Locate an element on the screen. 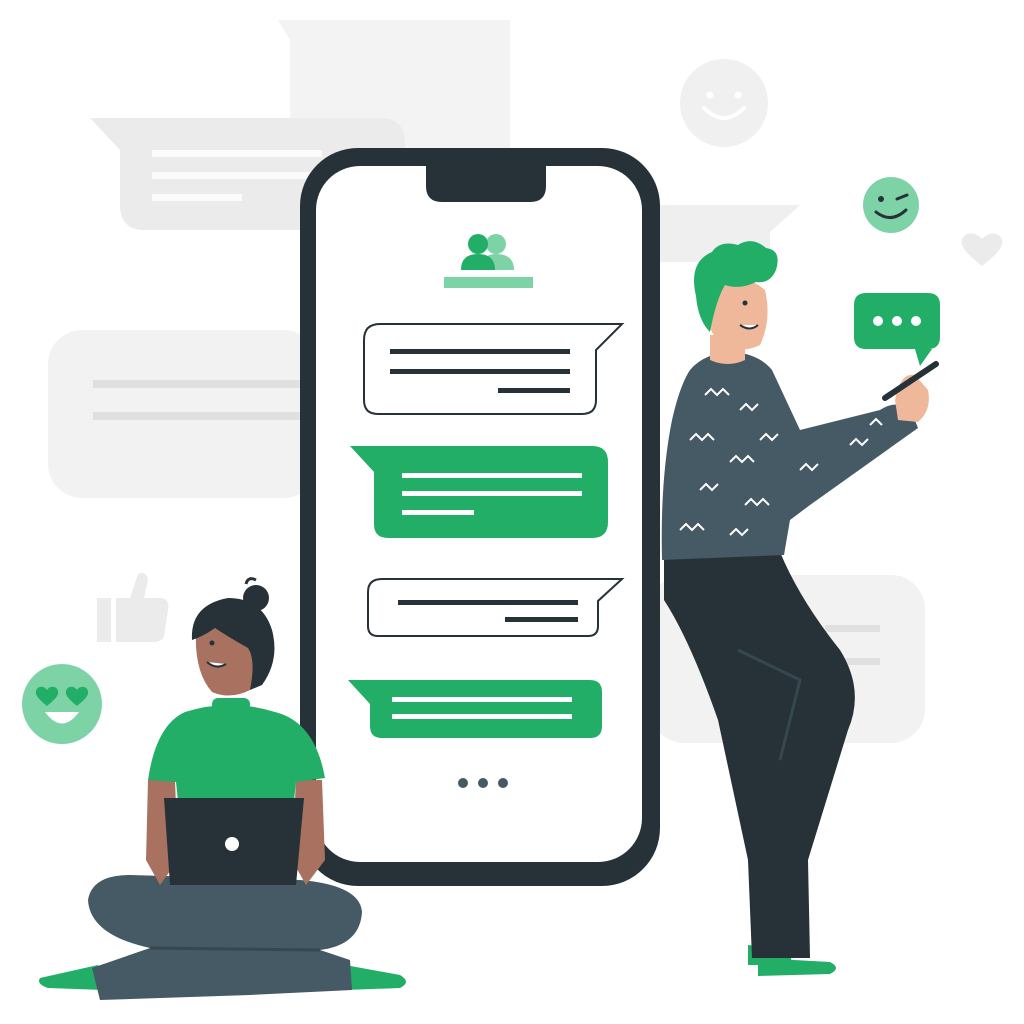  man-shoe-front is located at coordinates (797, 967).